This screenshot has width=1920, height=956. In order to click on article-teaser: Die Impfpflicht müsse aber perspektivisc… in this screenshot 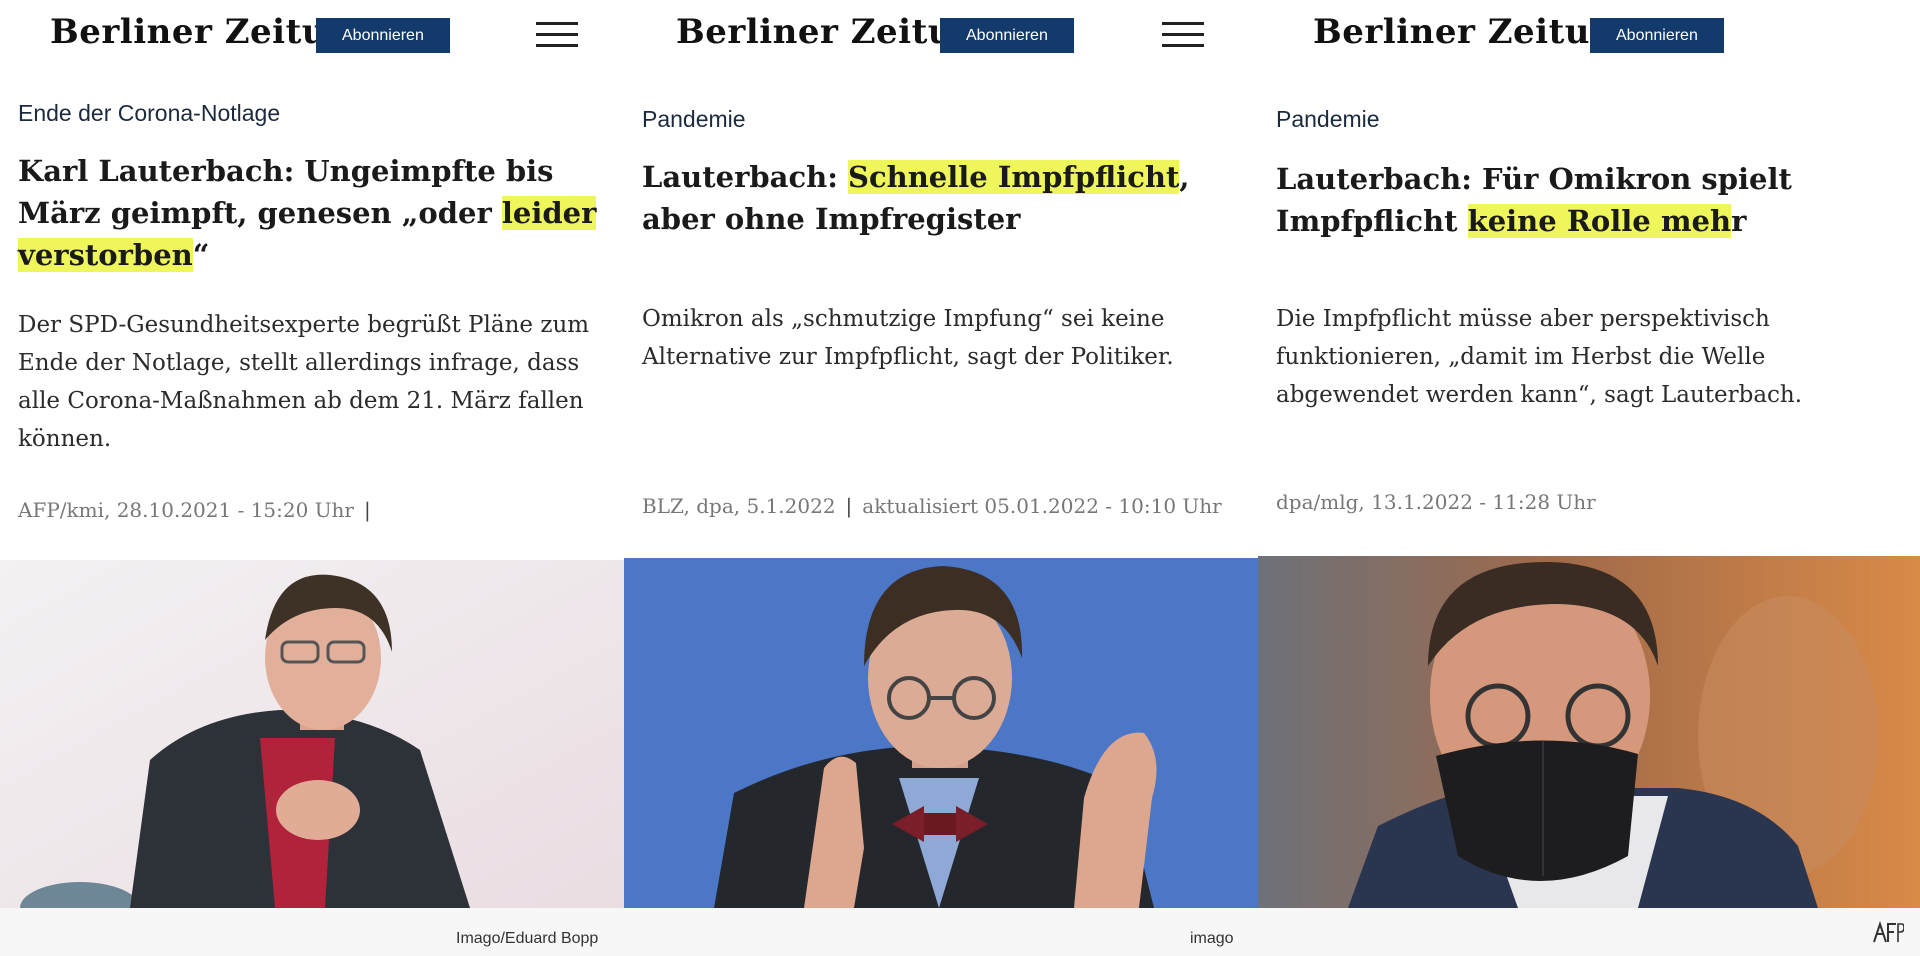, I will do `click(1539, 357)`.